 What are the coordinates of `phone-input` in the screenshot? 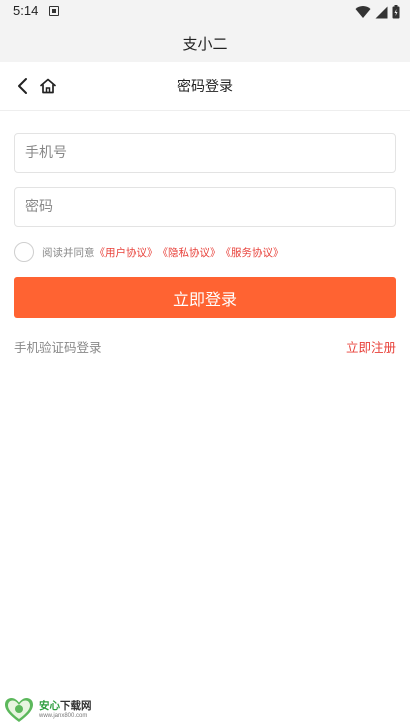 It's located at (205, 153).